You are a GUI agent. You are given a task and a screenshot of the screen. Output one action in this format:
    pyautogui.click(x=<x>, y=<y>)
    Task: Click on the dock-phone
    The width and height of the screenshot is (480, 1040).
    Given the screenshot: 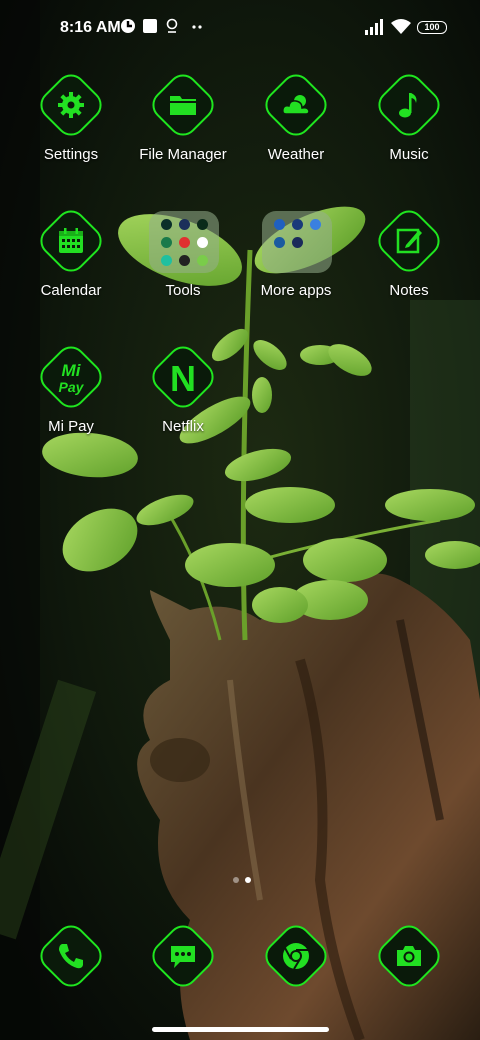 What is the action you would take?
    pyautogui.click(x=71, y=960)
    